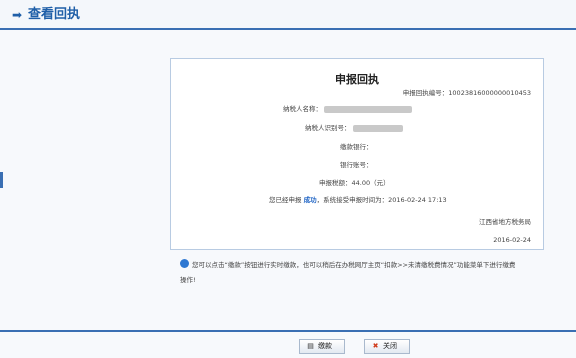  Describe the element at coordinates (390, 346) in the screenshot. I see `close-button-label: 关闭` at that location.